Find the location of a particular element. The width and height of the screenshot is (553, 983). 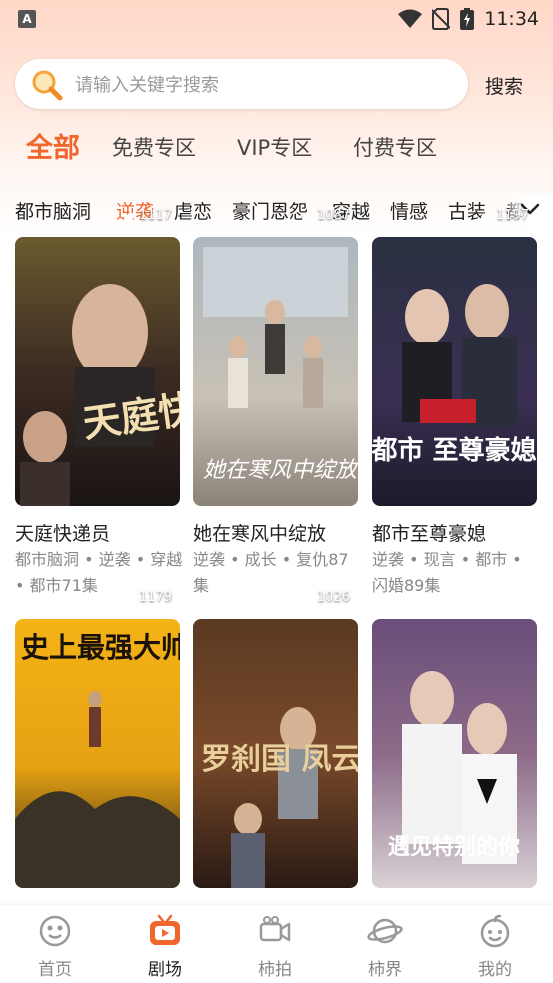

drama-poster: 史上最强大帅 is located at coordinates (97, 753).